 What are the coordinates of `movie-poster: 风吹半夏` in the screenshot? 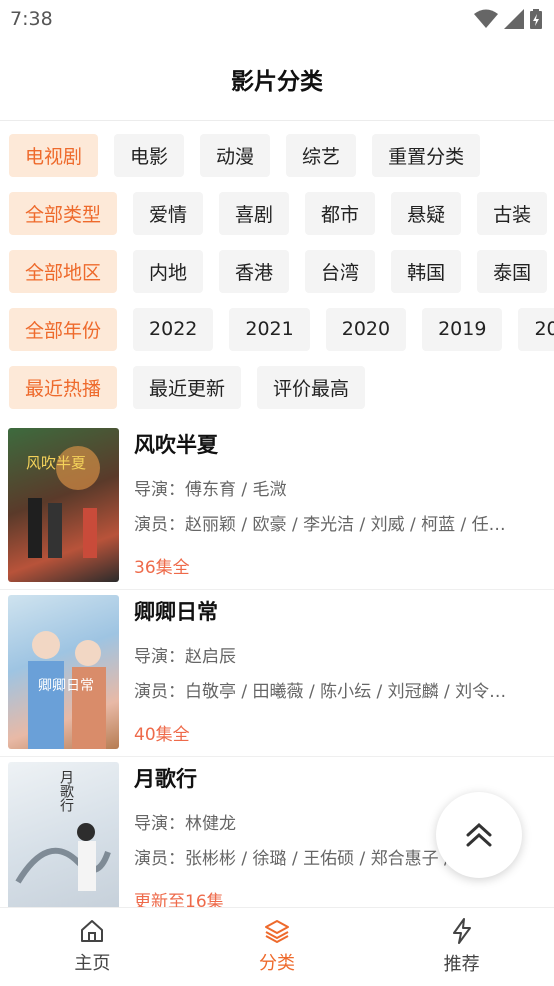 It's located at (63, 505).